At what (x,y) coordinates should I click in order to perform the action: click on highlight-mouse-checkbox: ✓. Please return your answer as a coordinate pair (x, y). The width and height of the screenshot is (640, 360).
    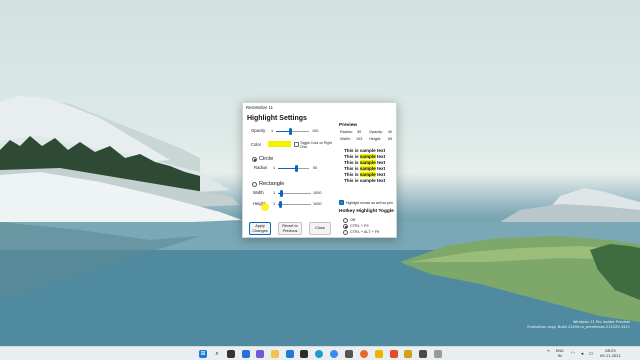
    Looking at the image, I should click on (341, 202).